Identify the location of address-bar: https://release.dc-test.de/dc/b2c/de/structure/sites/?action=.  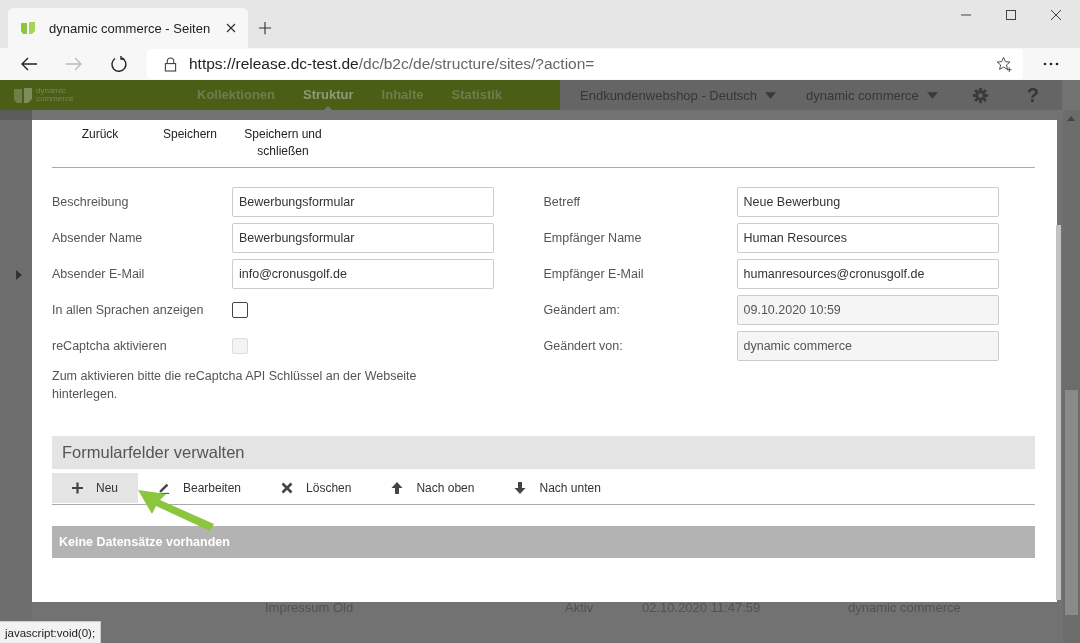
(585, 64).